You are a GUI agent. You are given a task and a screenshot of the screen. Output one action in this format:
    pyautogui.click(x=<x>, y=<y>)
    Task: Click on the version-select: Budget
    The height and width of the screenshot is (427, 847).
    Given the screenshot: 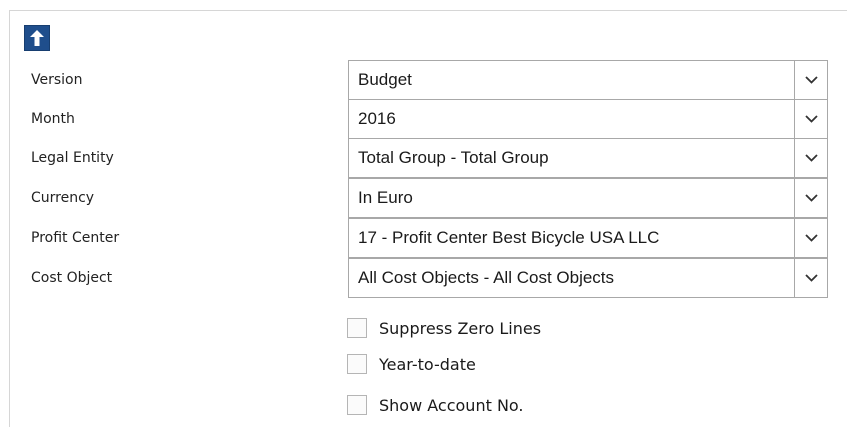 What is the action you would take?
    pyautogui.click(x=588, y=80)
    